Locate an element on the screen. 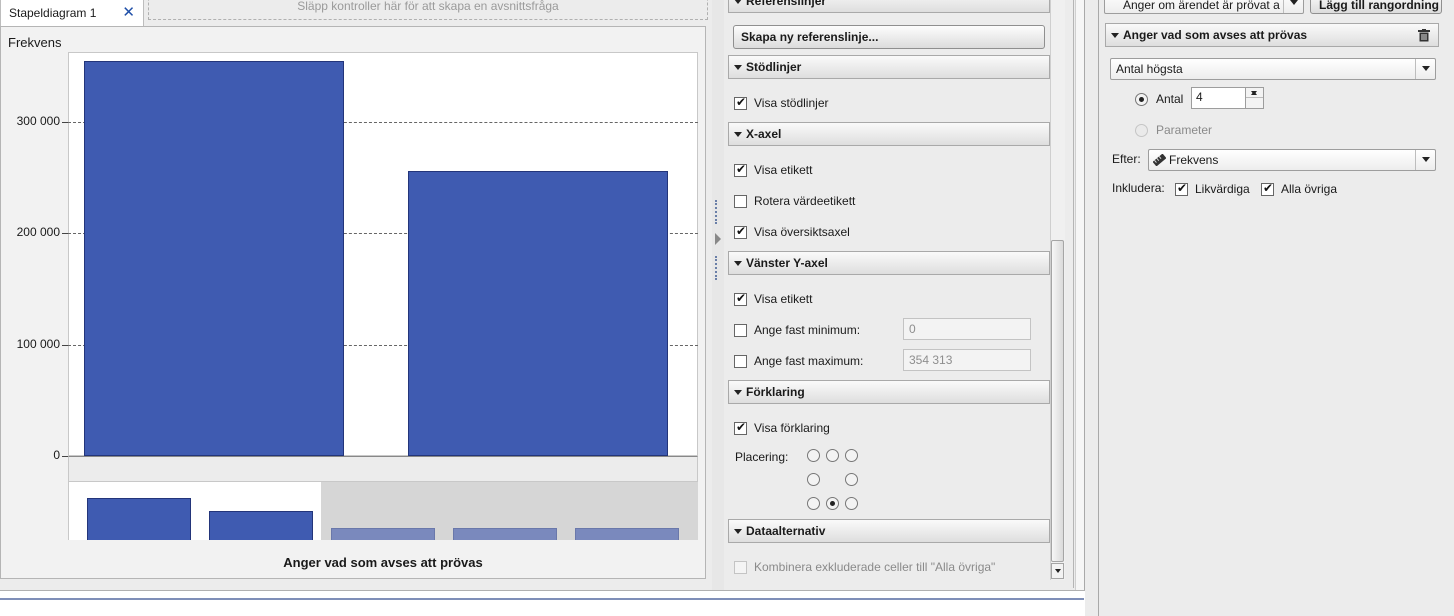 This screenshot has width=1454, height=616. likvardiga-checkbox is located at coordinates (1181, 188).